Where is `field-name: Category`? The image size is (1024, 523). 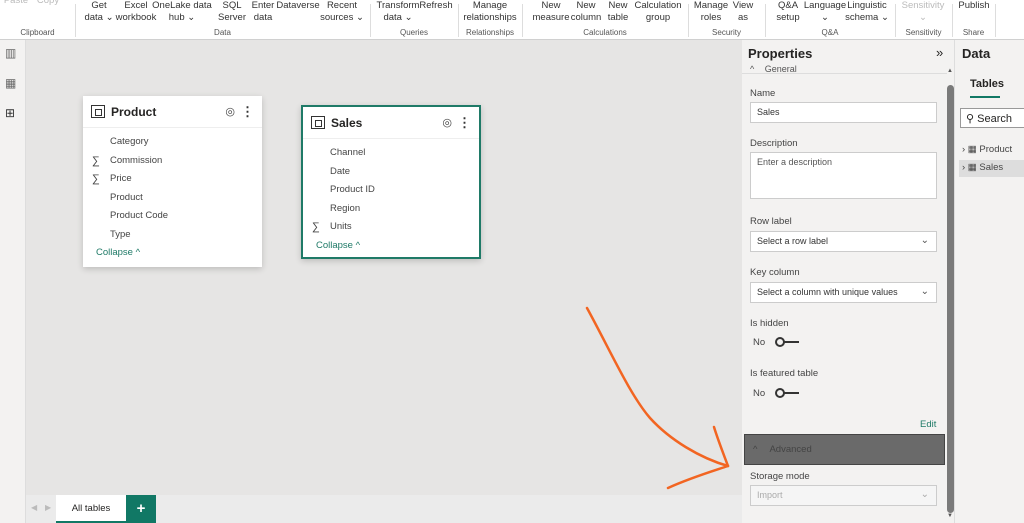 field-name: Category is located at coordinates (129, 141).